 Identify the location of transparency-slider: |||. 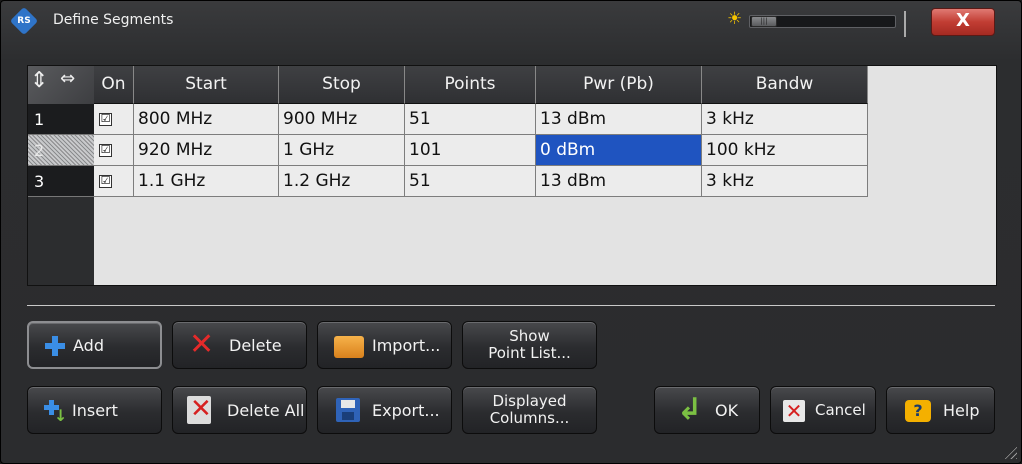
(822, 21).